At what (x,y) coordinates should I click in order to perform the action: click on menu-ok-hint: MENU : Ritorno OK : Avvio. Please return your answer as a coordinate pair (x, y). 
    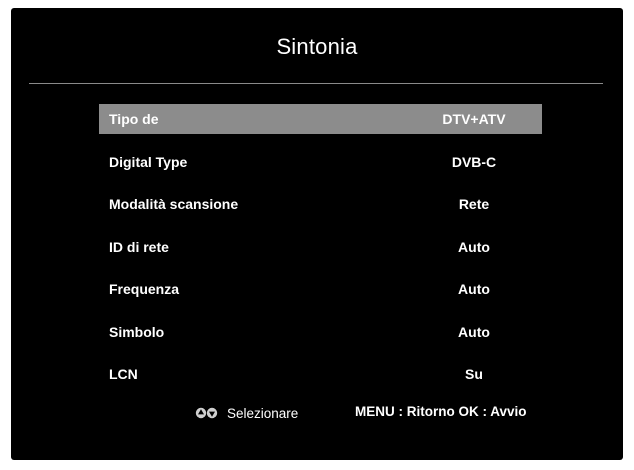
    Looking at the image, I should click on (441, 411).